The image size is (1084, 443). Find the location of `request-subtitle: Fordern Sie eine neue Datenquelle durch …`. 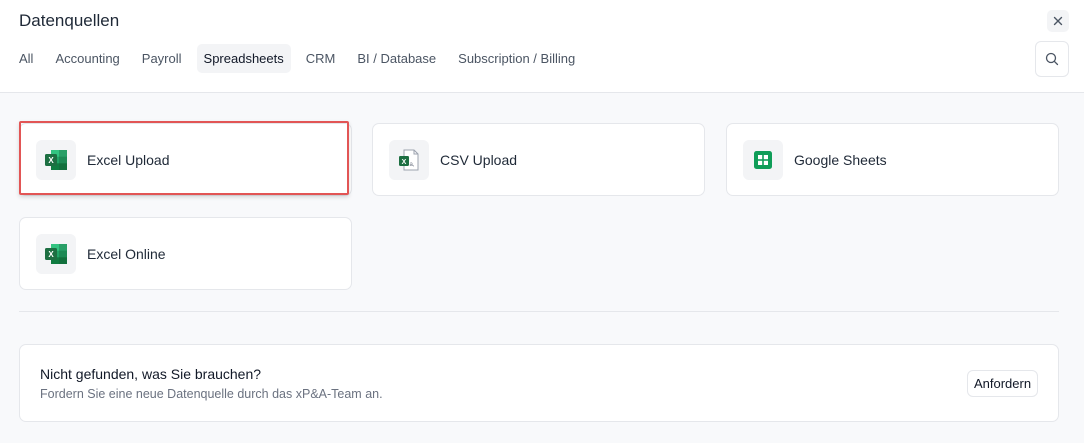

request-subtitle: Fordern Sie eine neue Datenquelle durch … is located at coordinates (211, 394).